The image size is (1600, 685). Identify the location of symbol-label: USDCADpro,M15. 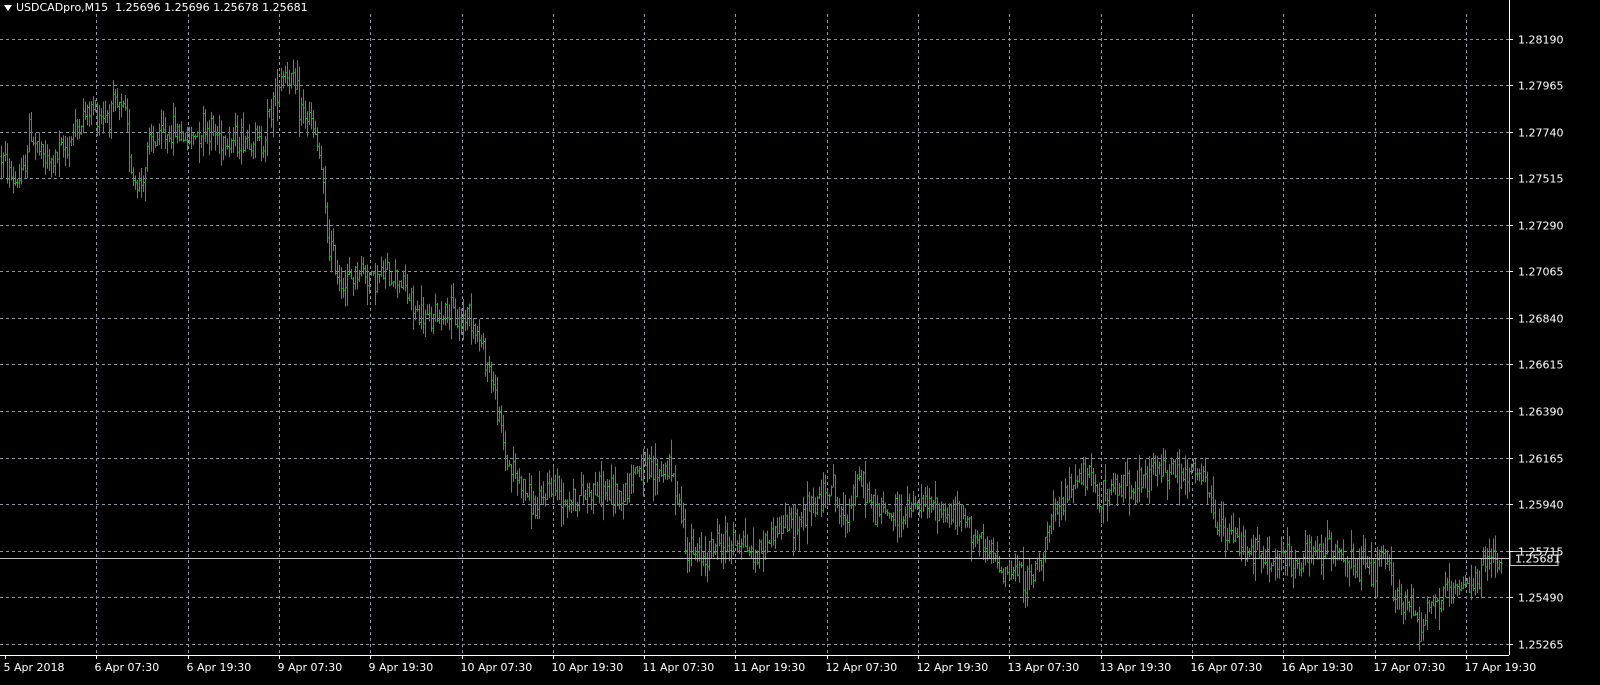
(62, 7).